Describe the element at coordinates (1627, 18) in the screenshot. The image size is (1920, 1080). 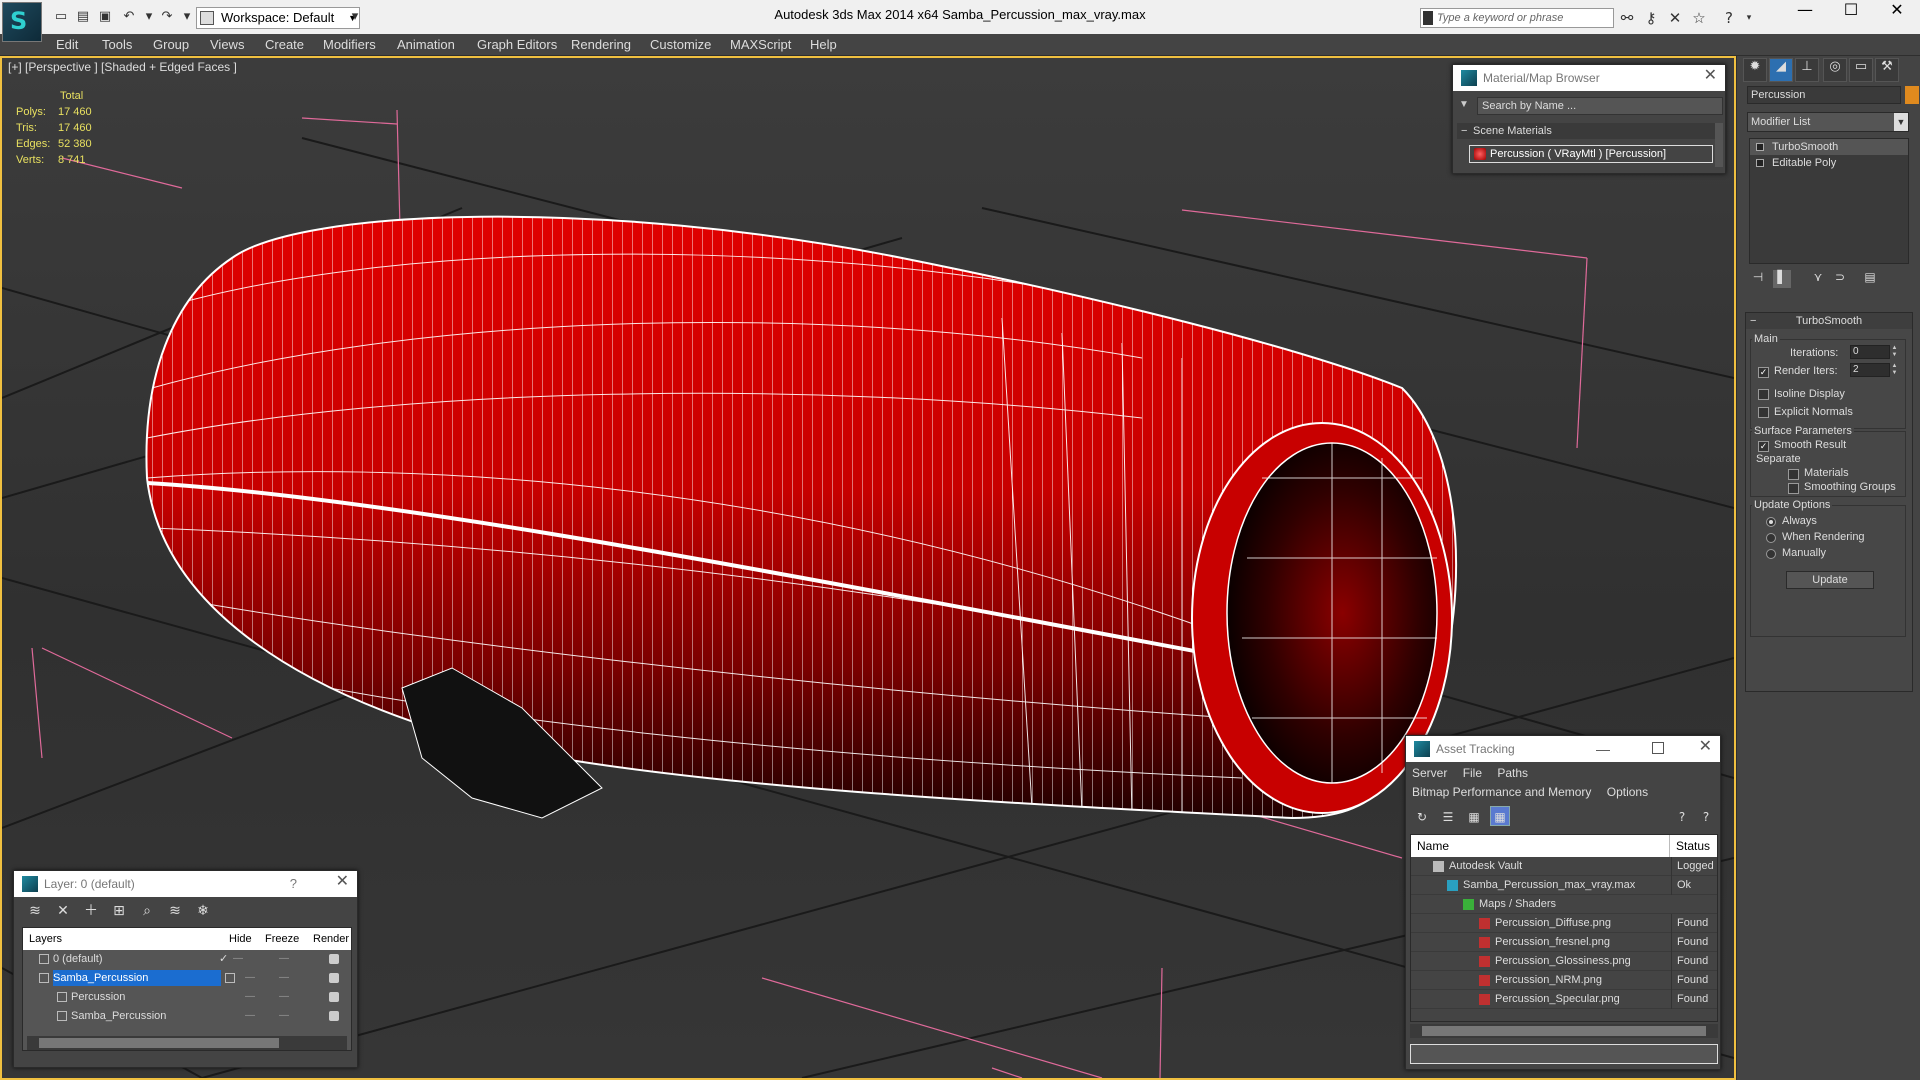
I see `binoculars-icon: ⚯` at that location.